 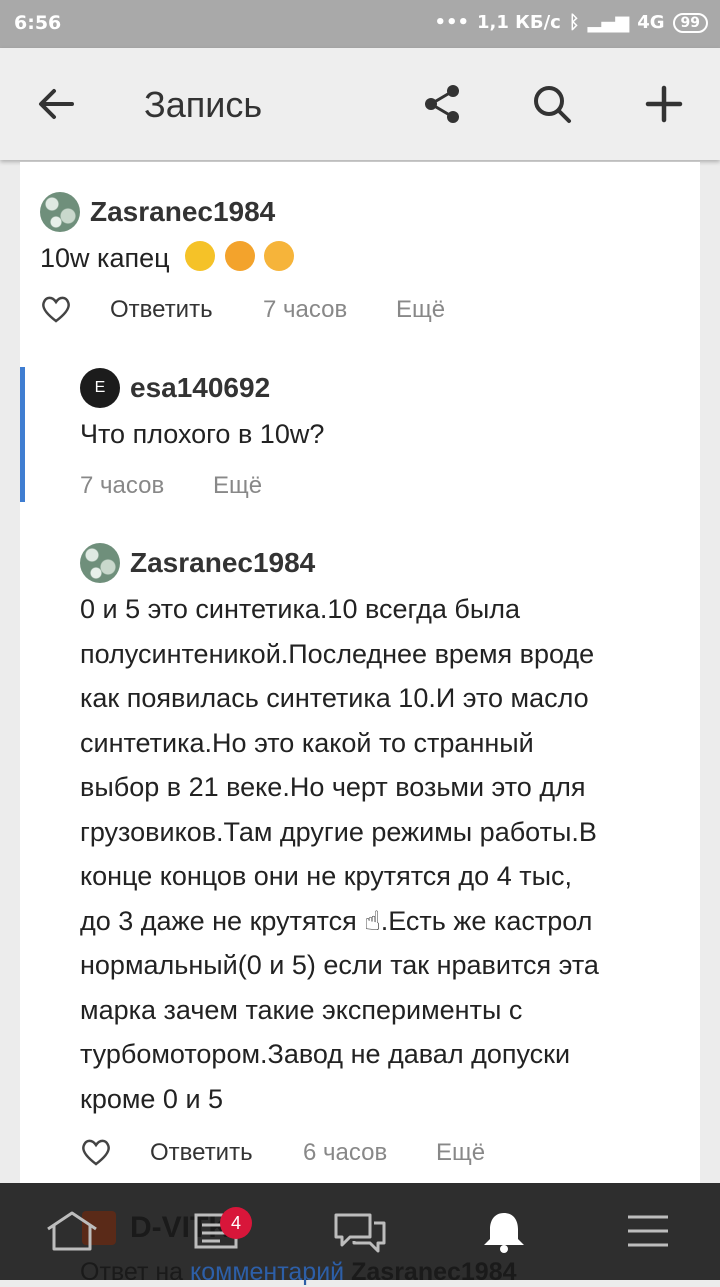 I want to click on status-icons: ••• 1,1 КБ/с ᛒ ▂▄▆ 4G 99, so click(x=571, y=22).